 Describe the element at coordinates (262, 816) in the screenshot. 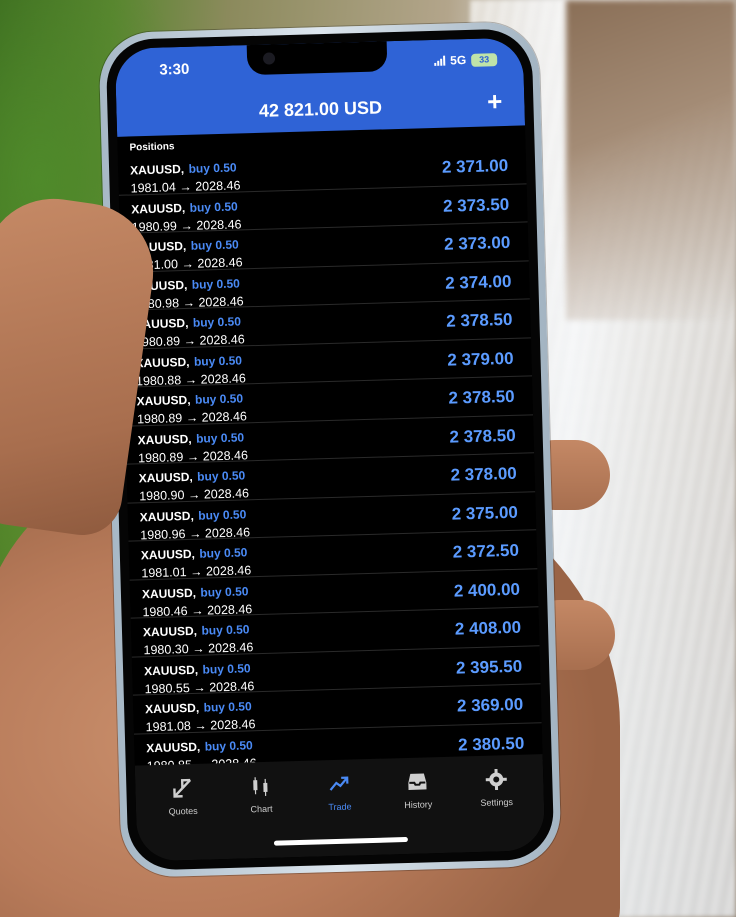

I see `tab-chart: Chart` at that location.